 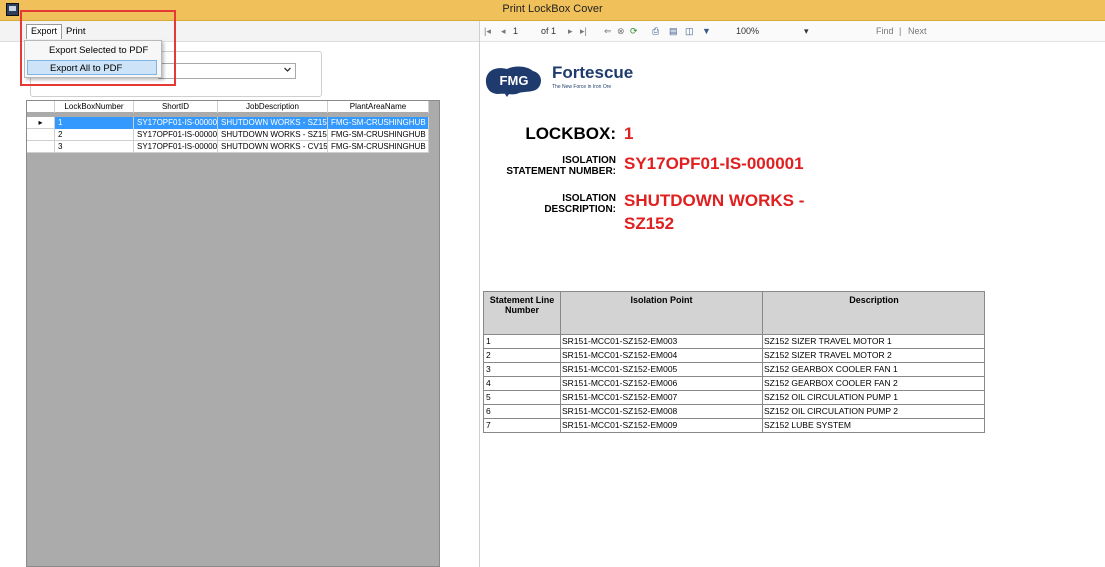 What do you see at coordinates (831, 411) in the screenshot?
I see `cell-desc: SZ152 OIL CIRCULATION PUMP 2` at bounding box center [831, 411].